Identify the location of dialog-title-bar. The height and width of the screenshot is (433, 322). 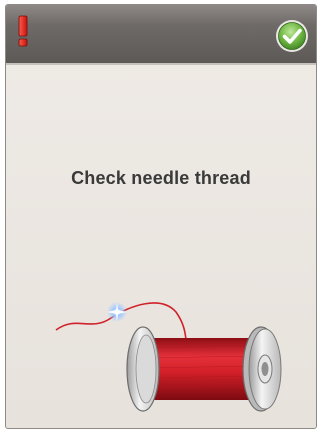
(161, 35).